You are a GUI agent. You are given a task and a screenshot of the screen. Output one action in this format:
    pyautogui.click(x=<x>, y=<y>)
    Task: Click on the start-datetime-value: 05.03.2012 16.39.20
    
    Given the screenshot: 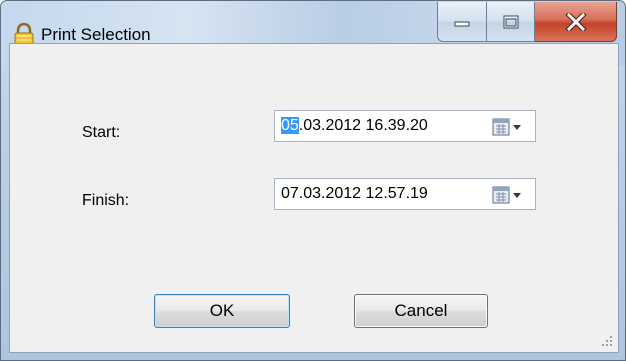 What is the action you would take?
    pyautogui.click(x=354, y=126)
    